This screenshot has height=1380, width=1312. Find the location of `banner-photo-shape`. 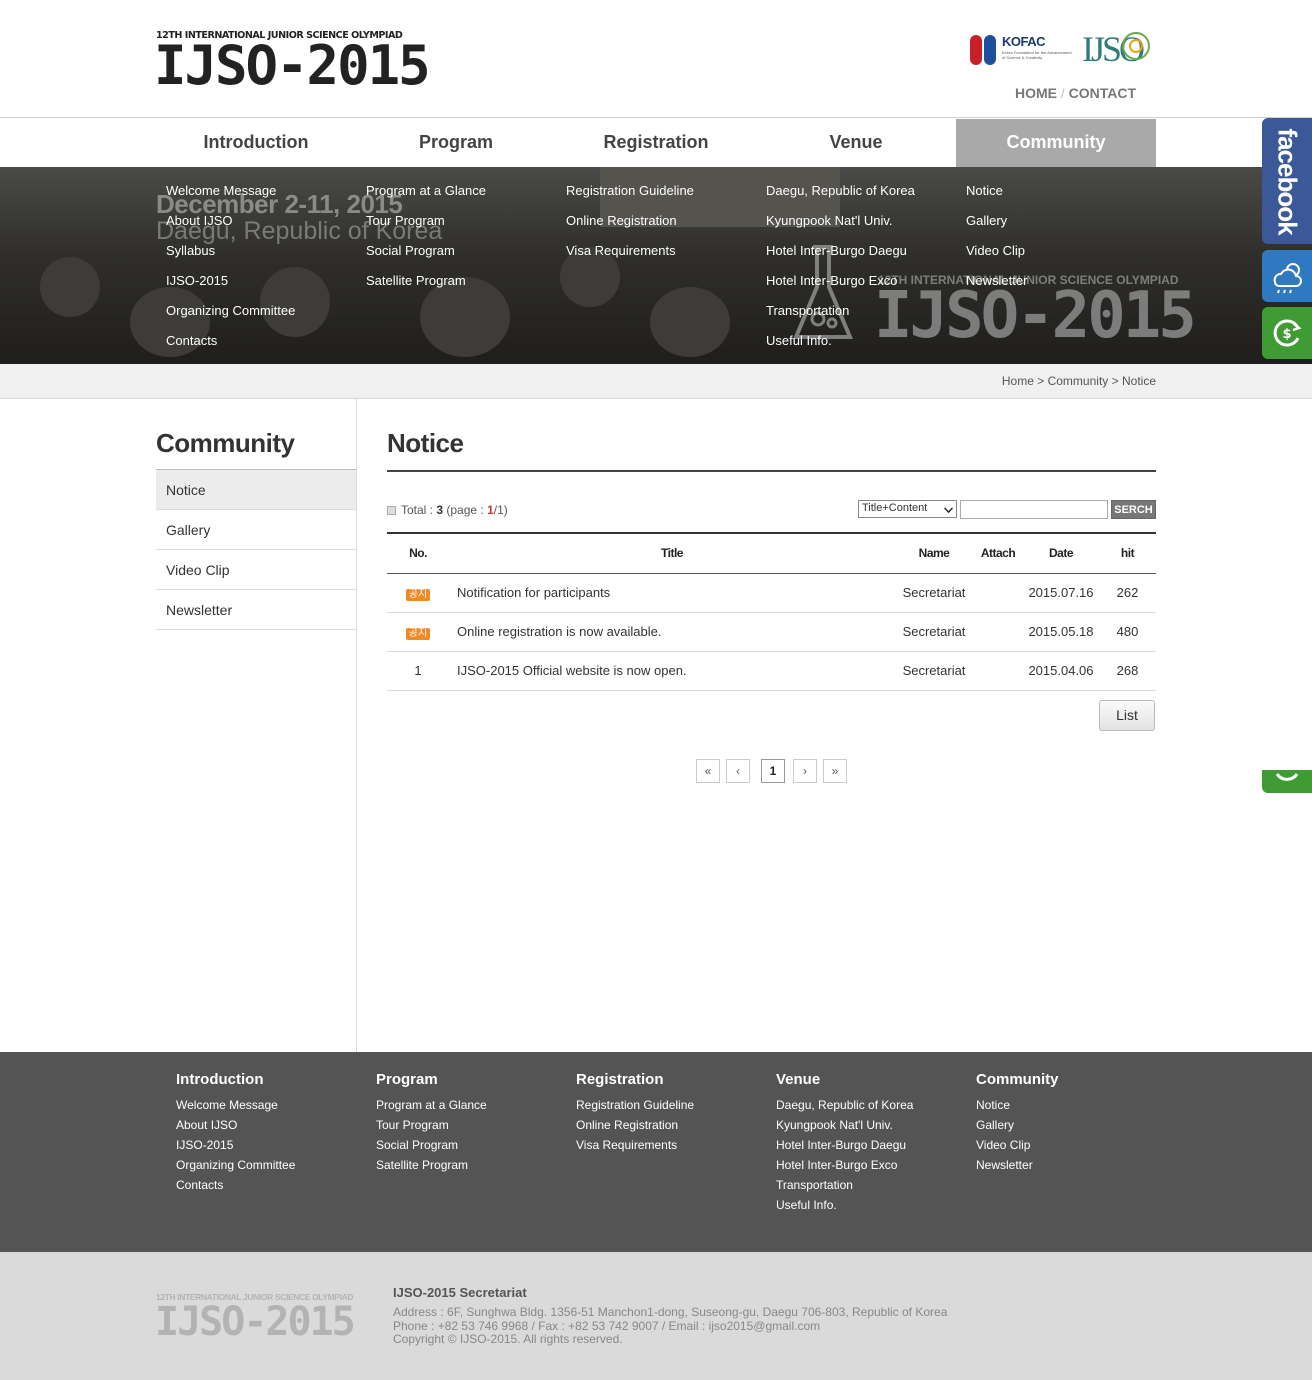

banner-photo-shape is located at coordinates (70, 287).